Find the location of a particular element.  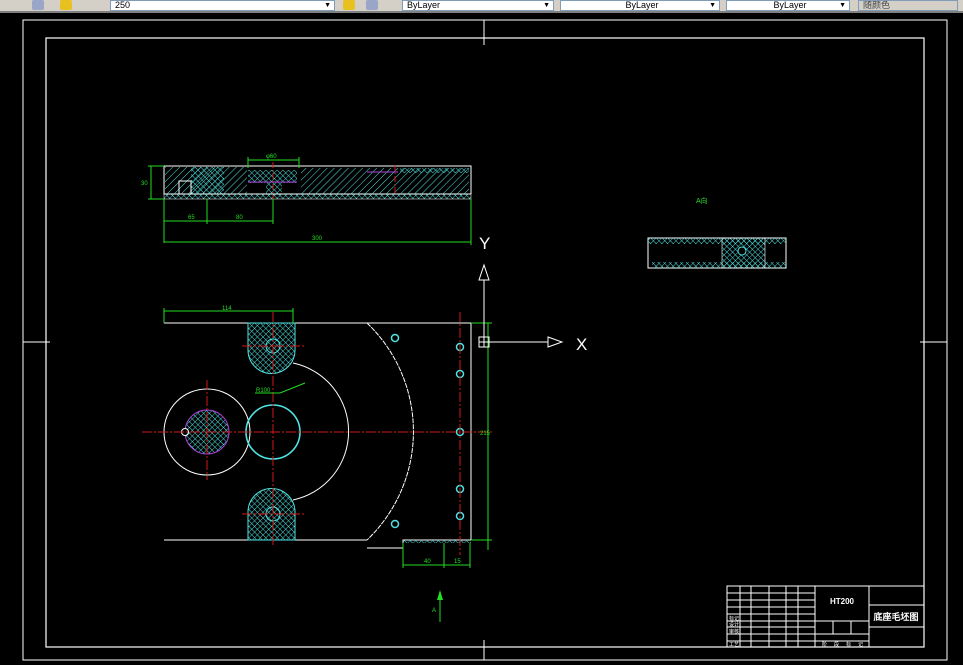

plan-view is located at coordinates (317, 433).